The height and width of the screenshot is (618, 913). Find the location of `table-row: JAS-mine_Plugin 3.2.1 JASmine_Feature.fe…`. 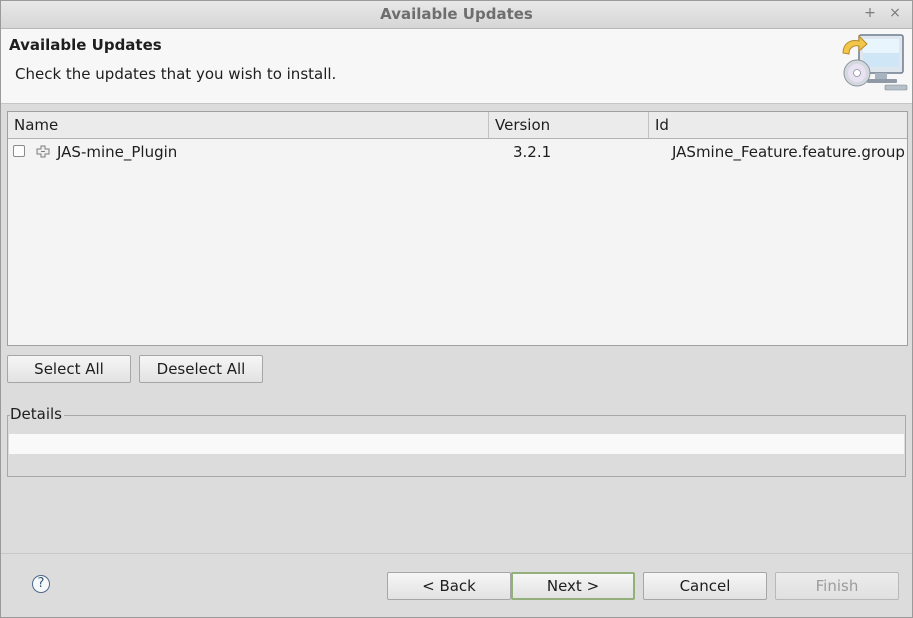

table-row: JAS-mine_Plugin 3.2.1 JASmine_Feature.fe… is located at coordinates (457, 152).